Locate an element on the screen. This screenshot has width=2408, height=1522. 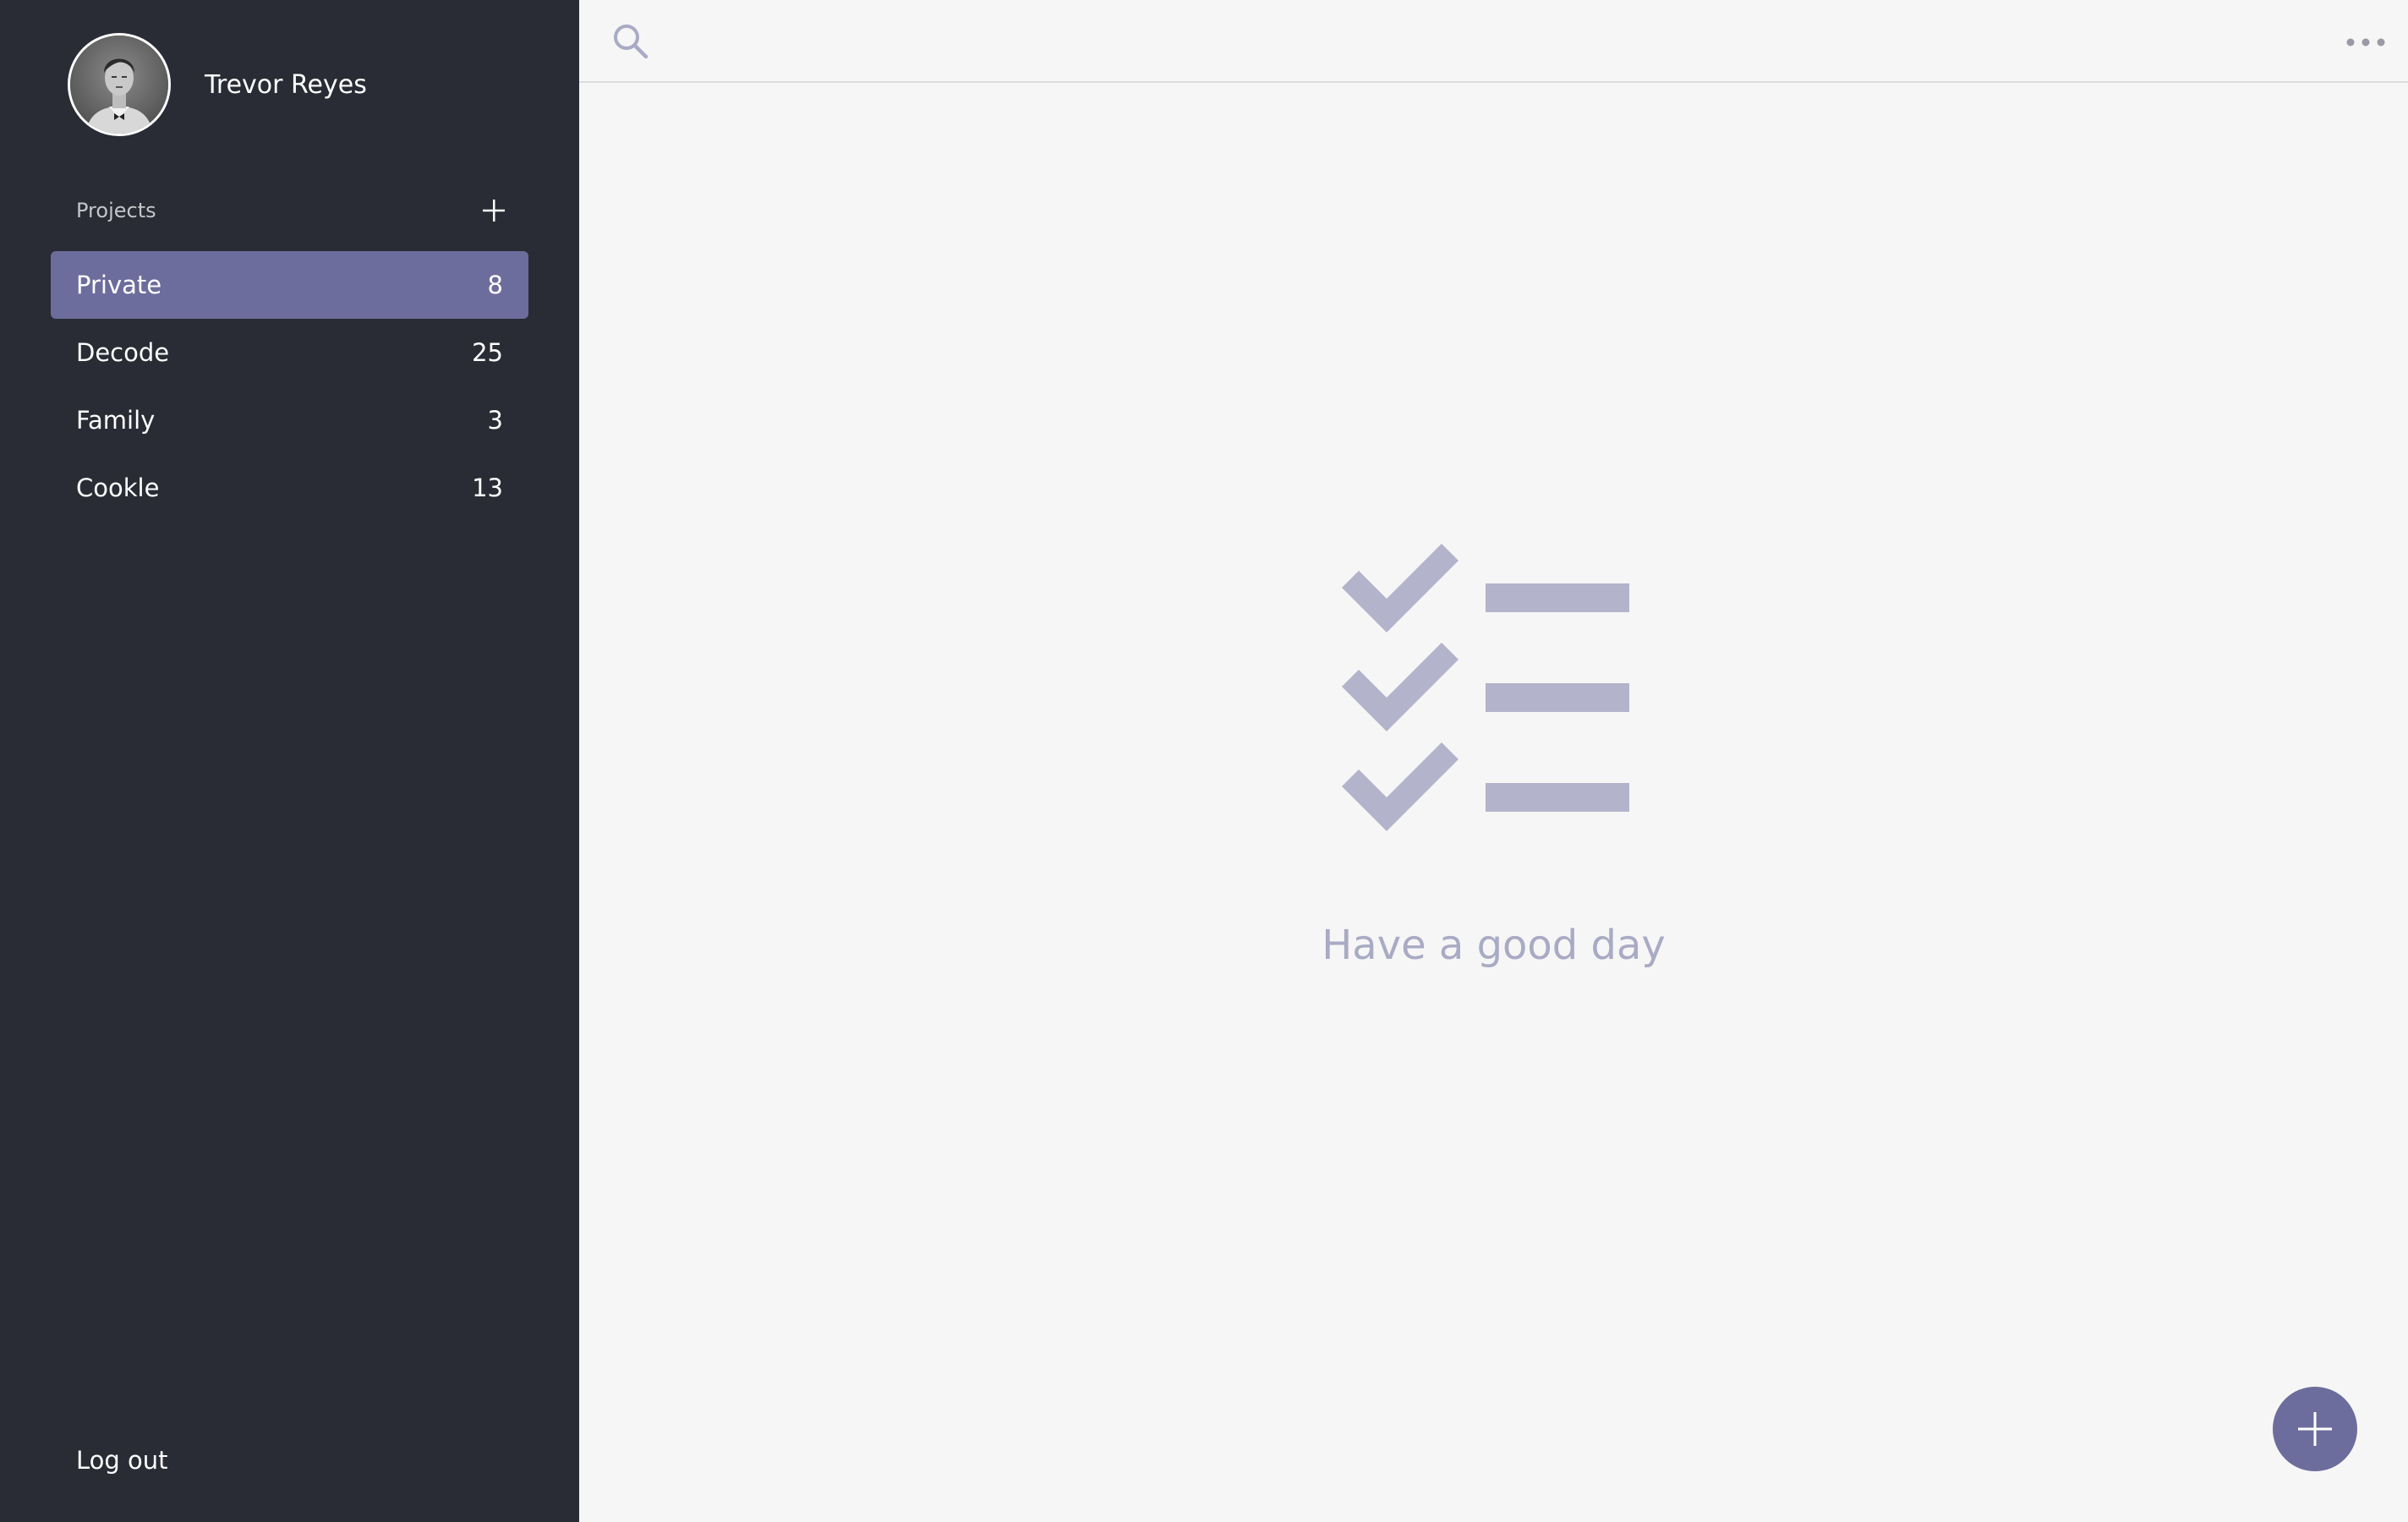
add-task-button is located at coordinates (2315, 1429).